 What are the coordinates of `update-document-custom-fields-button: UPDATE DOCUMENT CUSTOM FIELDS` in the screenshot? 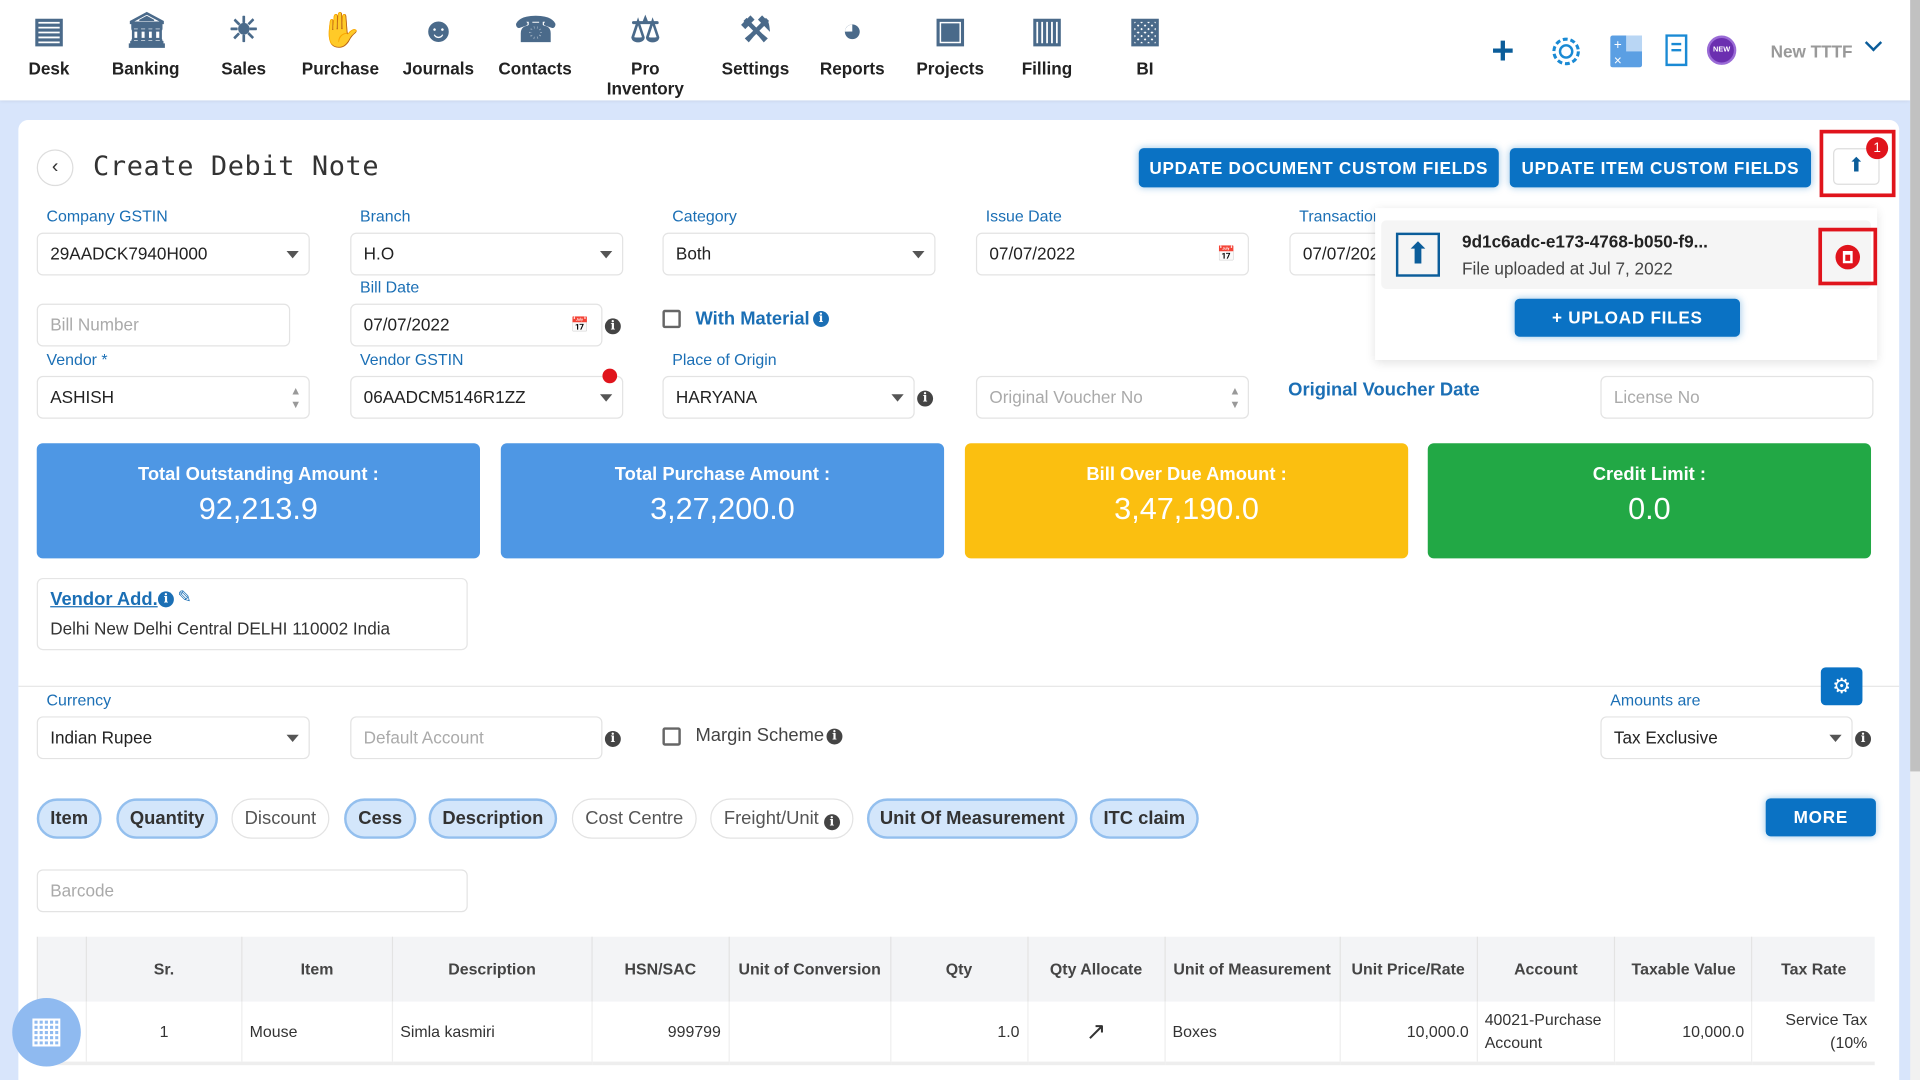 It's located at (1318, 168).